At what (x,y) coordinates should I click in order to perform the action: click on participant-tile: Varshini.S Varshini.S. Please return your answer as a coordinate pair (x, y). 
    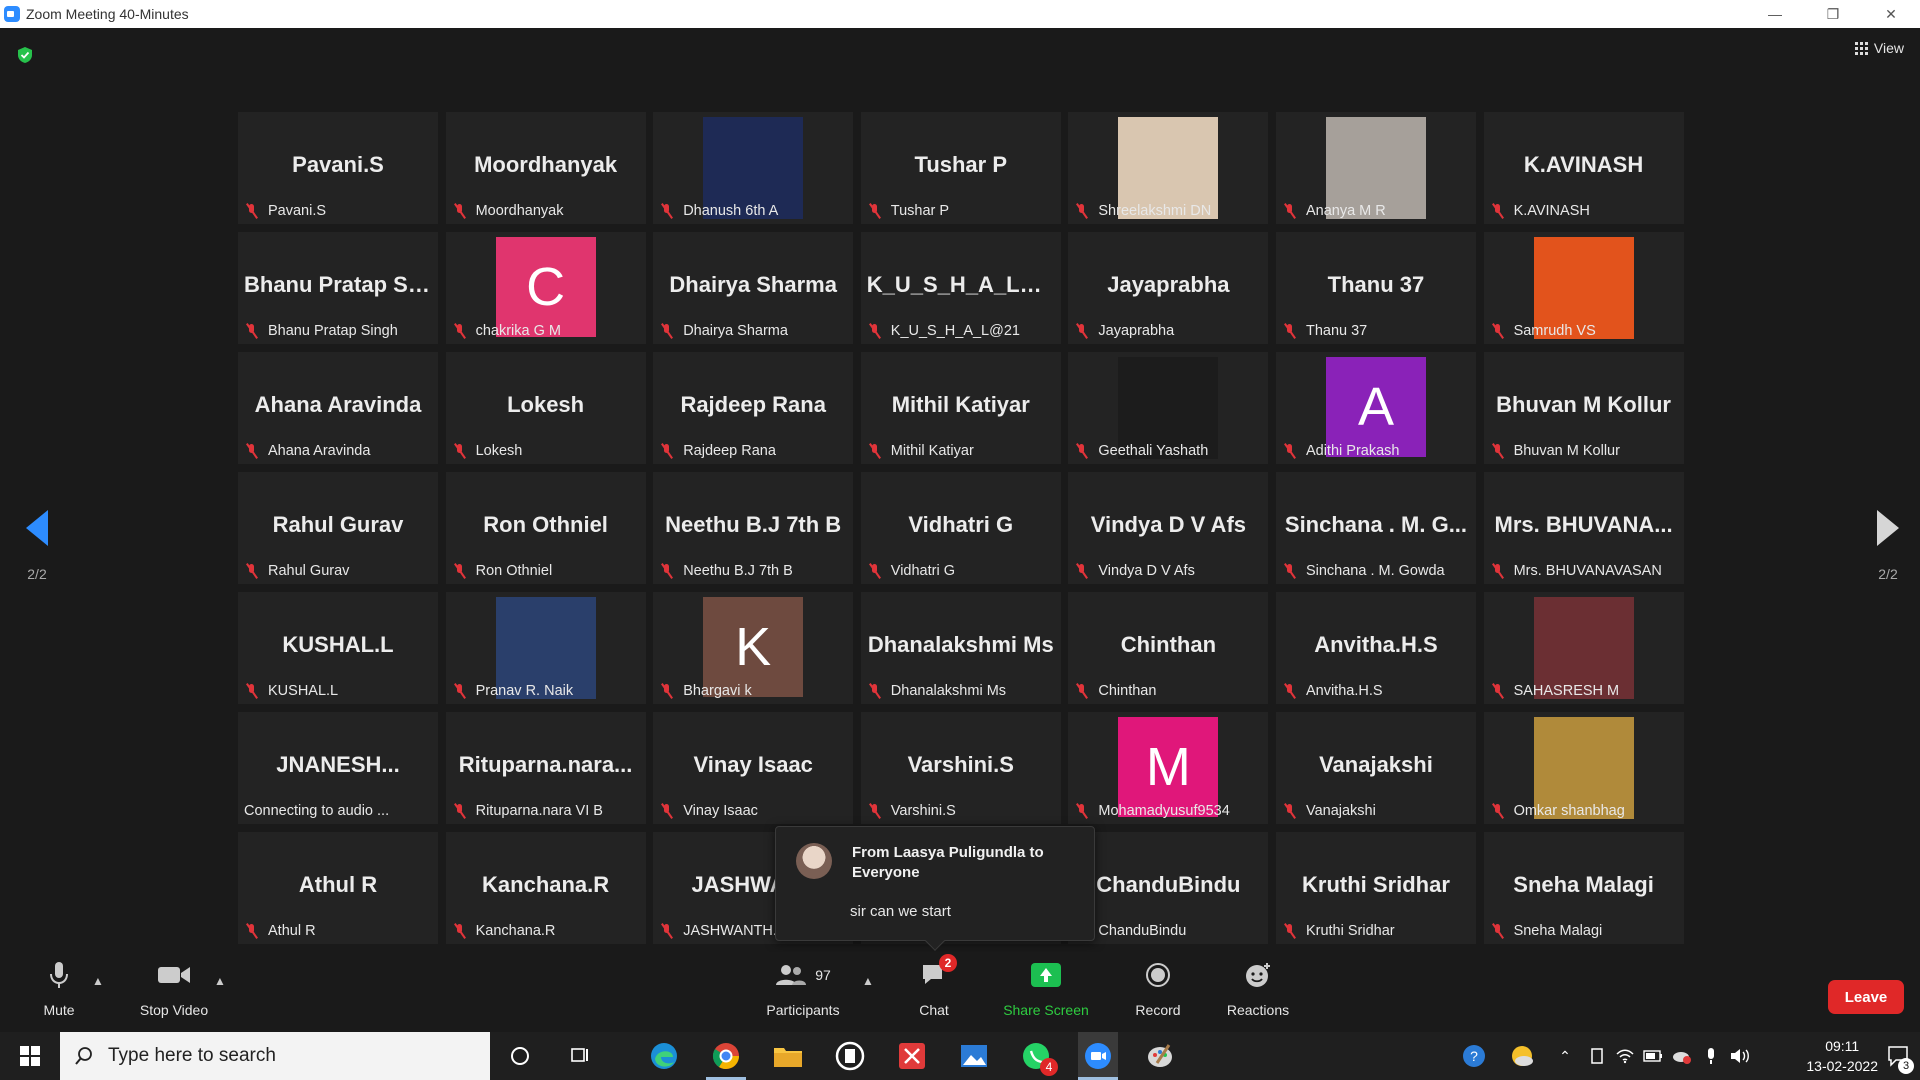
    Looking at the image, I should click on (960, 768).